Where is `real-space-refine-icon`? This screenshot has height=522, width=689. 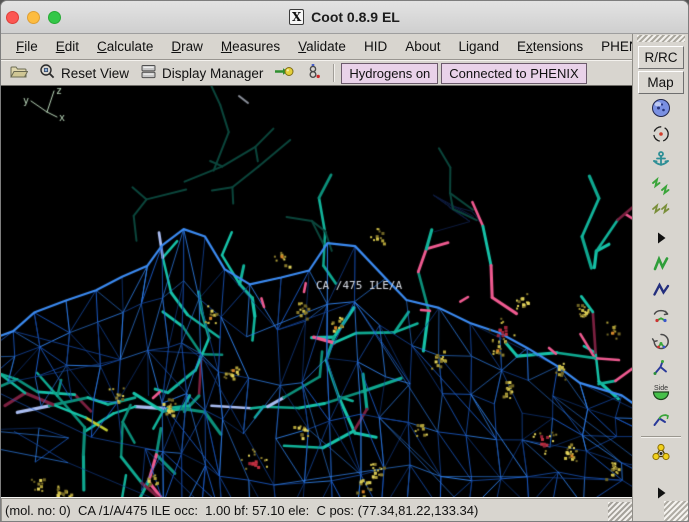
real-space-refine-icon is located at coordinates (661, 186).